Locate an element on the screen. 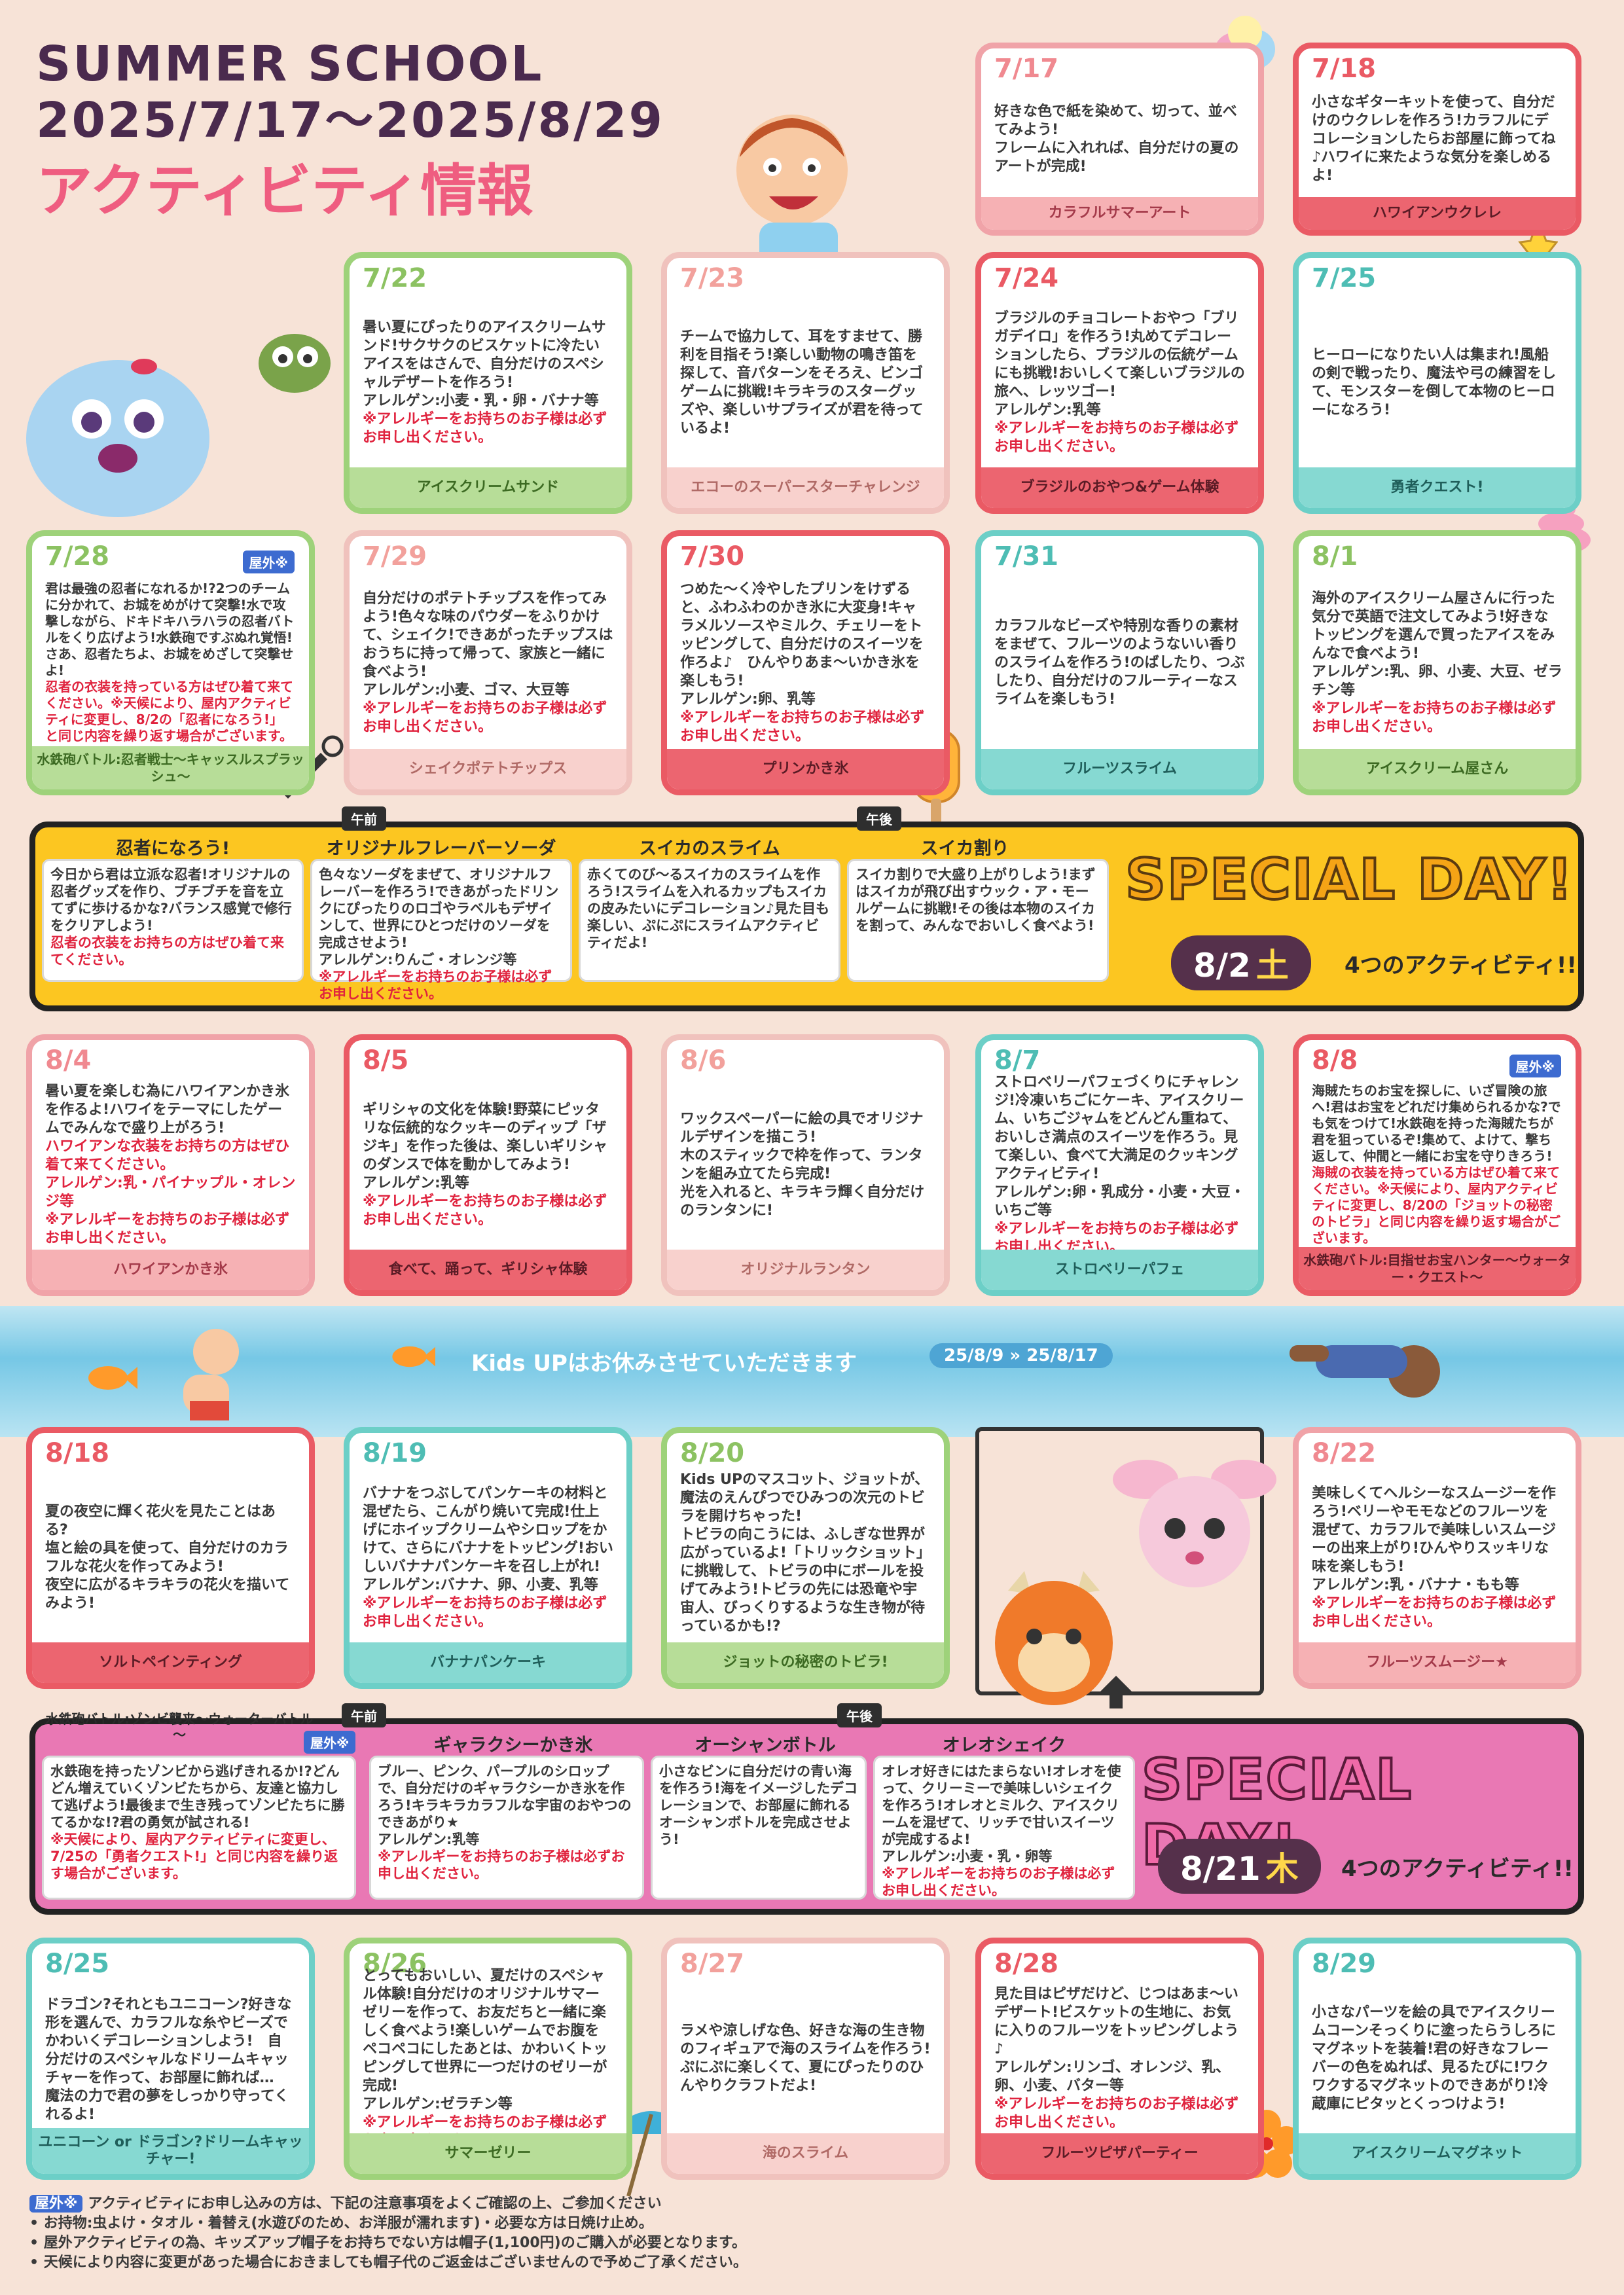 The width and height of the screenshot is (1624, 2295). special-date: 8/2 土 is located at coordinates (1241, 963).